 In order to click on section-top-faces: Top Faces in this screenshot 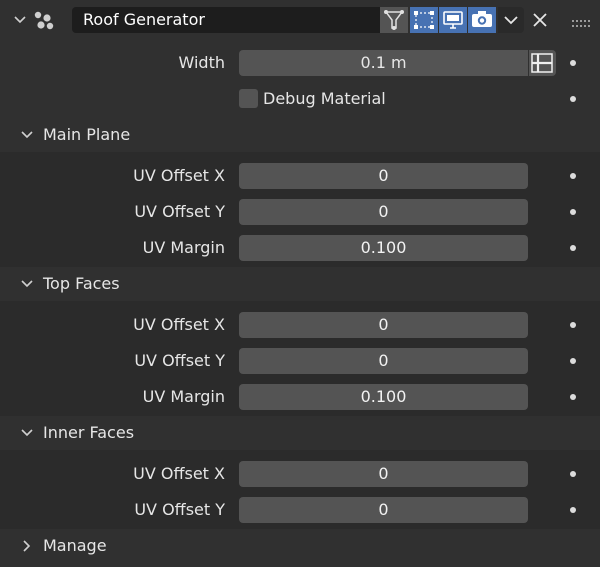, I will do `click(300, 284)`.